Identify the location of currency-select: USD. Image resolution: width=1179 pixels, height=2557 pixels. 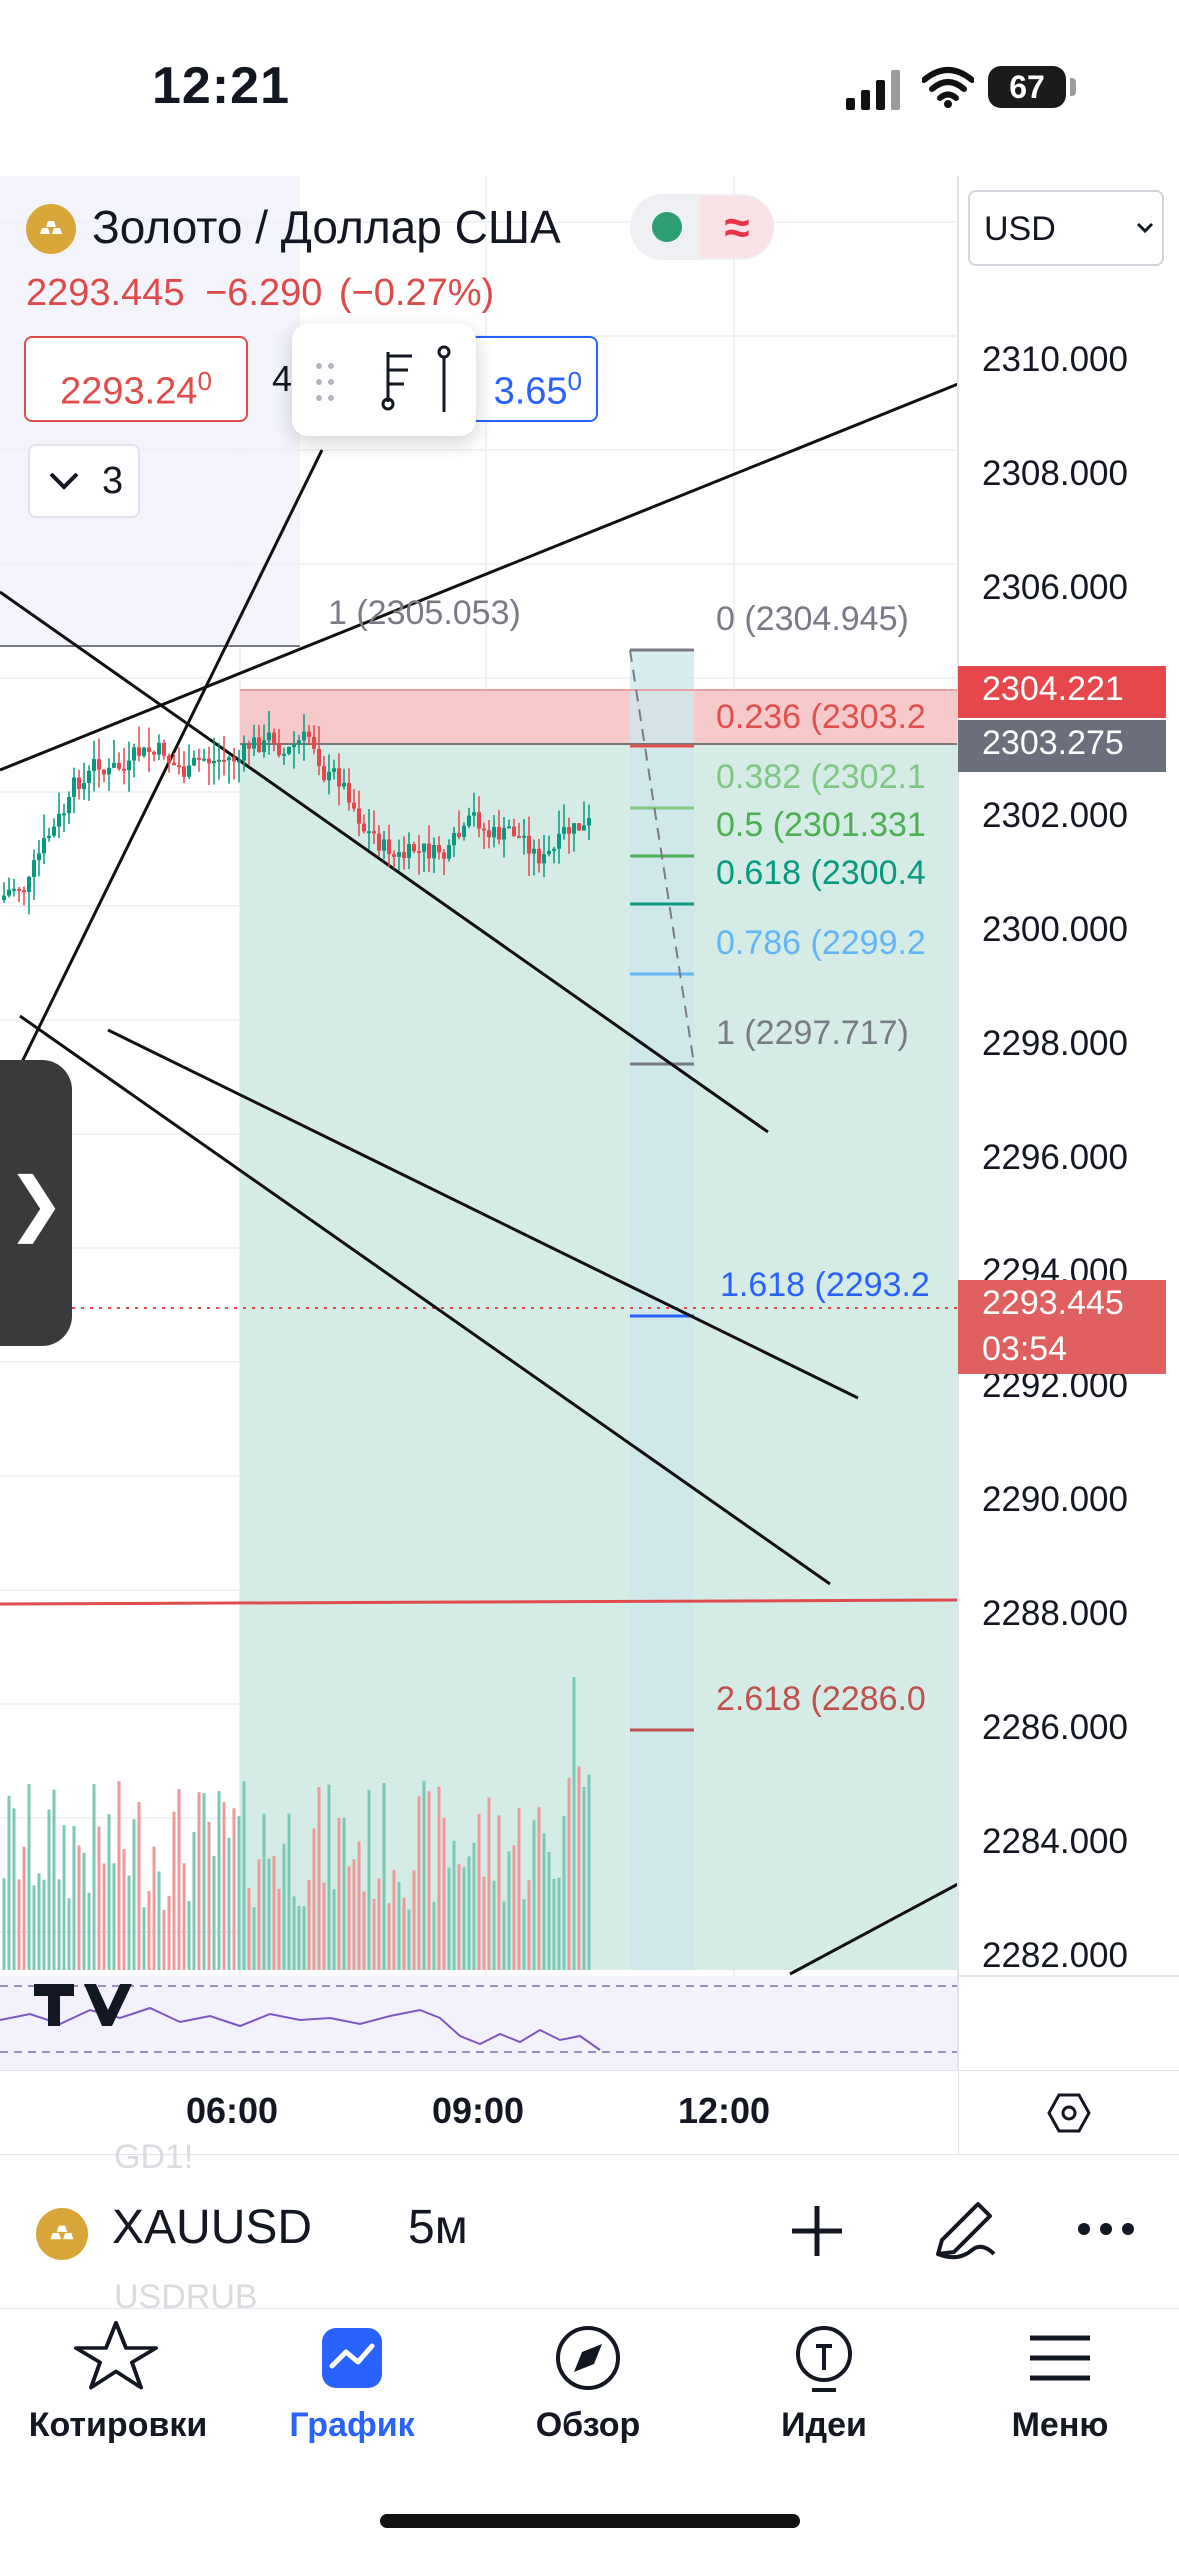
(1066, 228).